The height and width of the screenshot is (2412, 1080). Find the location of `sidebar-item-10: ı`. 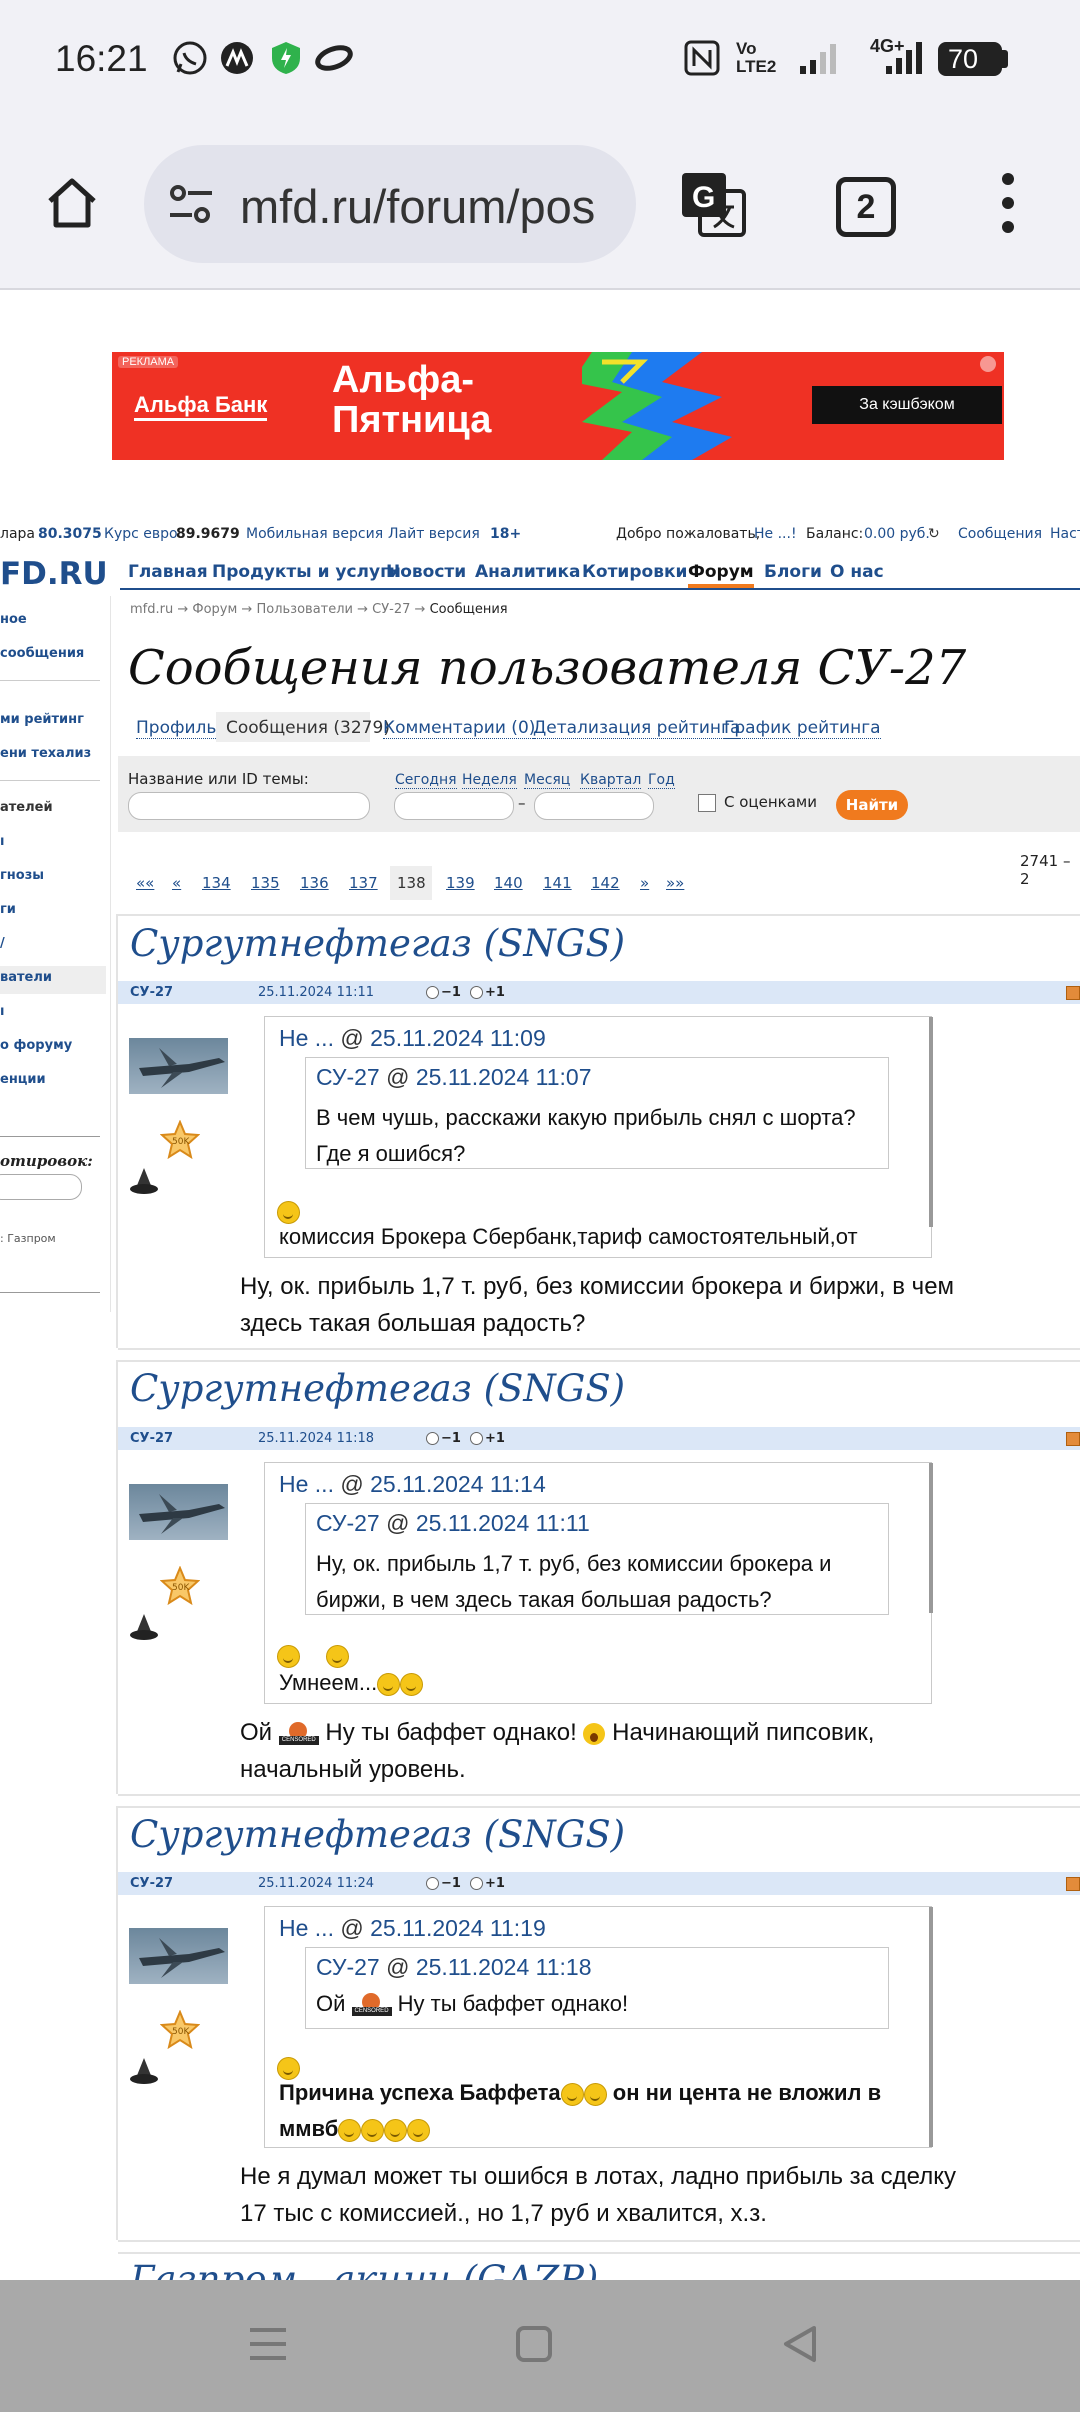

sidebar-item-10: ı is located at coordinates (2, 1011).